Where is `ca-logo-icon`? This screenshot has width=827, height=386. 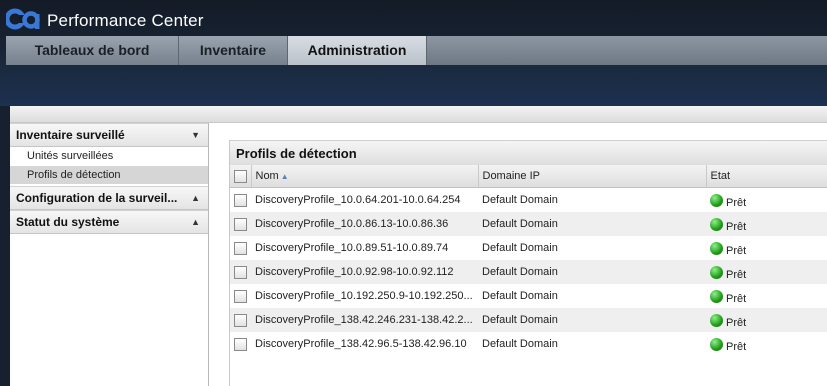 ca-logo-icon is located at coordinates (23, 19).